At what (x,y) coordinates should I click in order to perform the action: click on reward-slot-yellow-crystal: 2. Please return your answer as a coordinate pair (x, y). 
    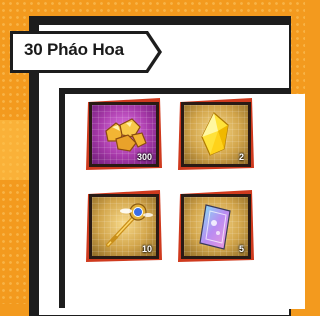
    Looking at the image, I should click on (216, 134).